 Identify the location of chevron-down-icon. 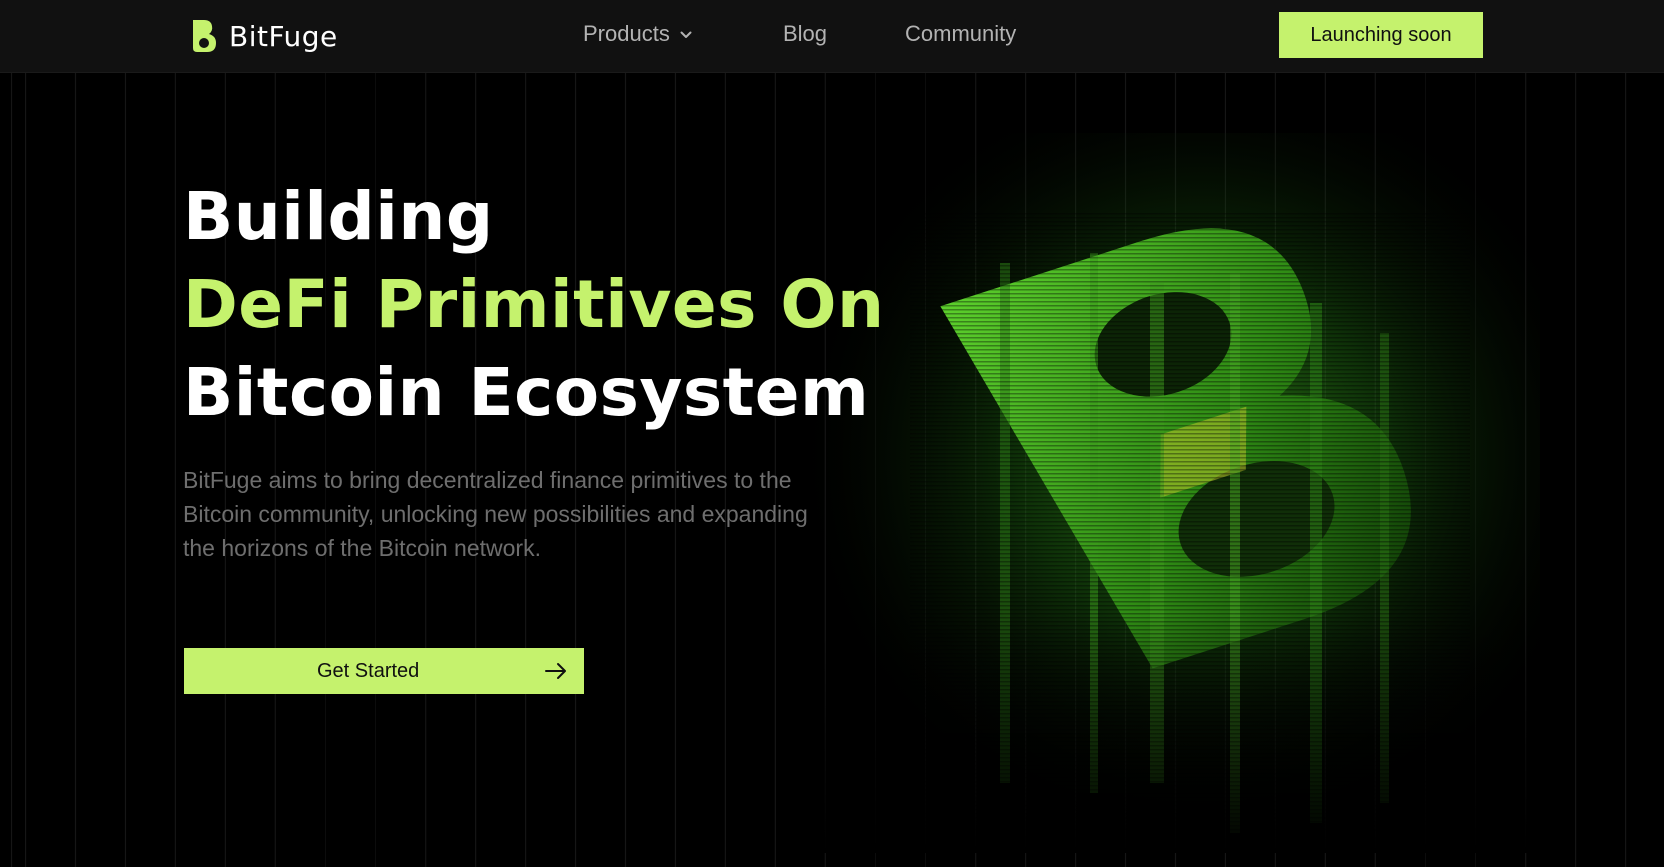
(686, 34).